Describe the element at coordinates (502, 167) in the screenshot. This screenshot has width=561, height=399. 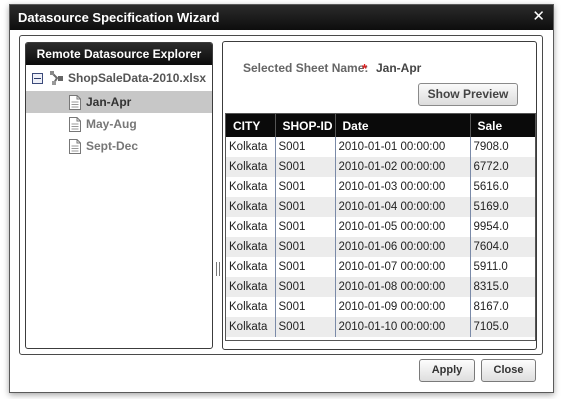
I see `table-cell: 6772.0` at that location.